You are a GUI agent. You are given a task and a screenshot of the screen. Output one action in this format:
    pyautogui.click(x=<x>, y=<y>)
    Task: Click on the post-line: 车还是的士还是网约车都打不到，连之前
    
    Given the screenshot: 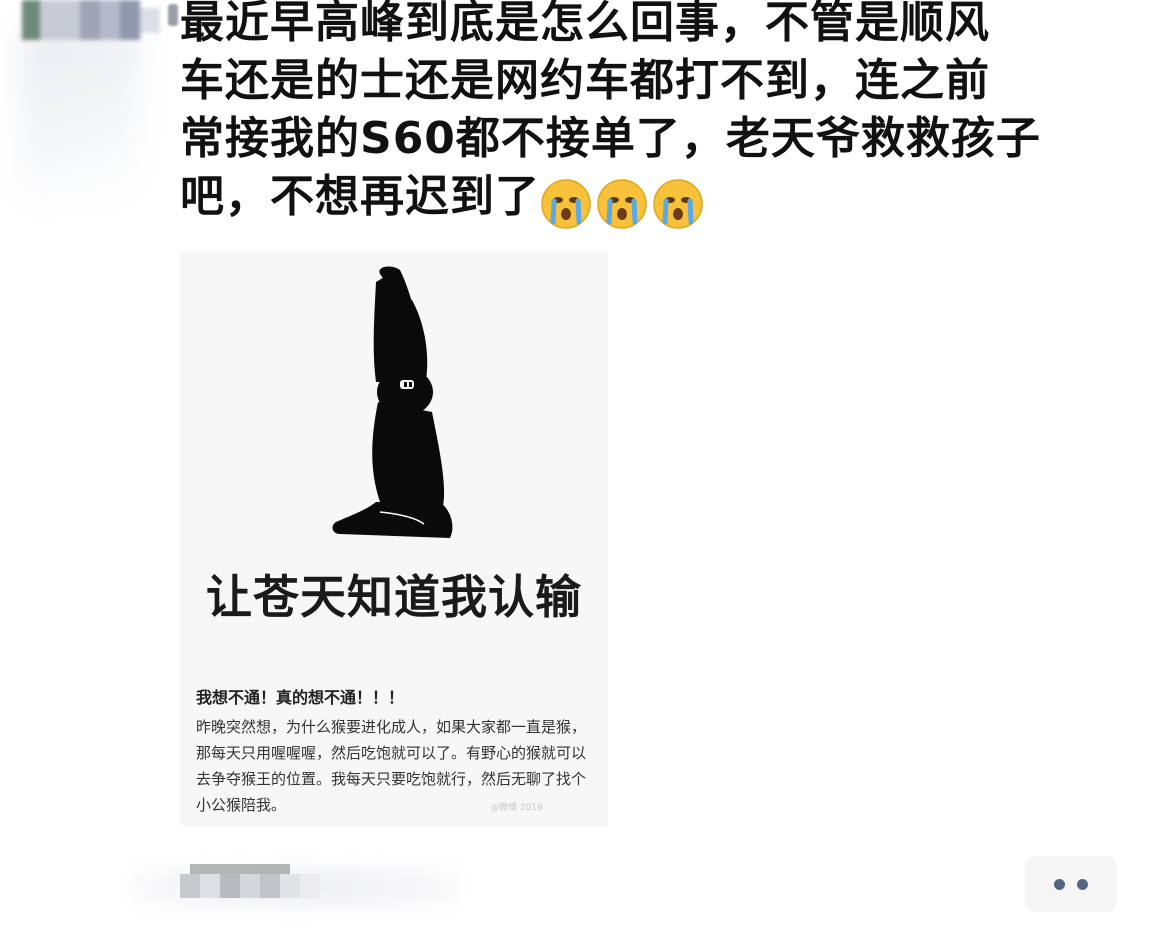 What is the action you would take?
    pyautogui.click(x=585, y=80)
    